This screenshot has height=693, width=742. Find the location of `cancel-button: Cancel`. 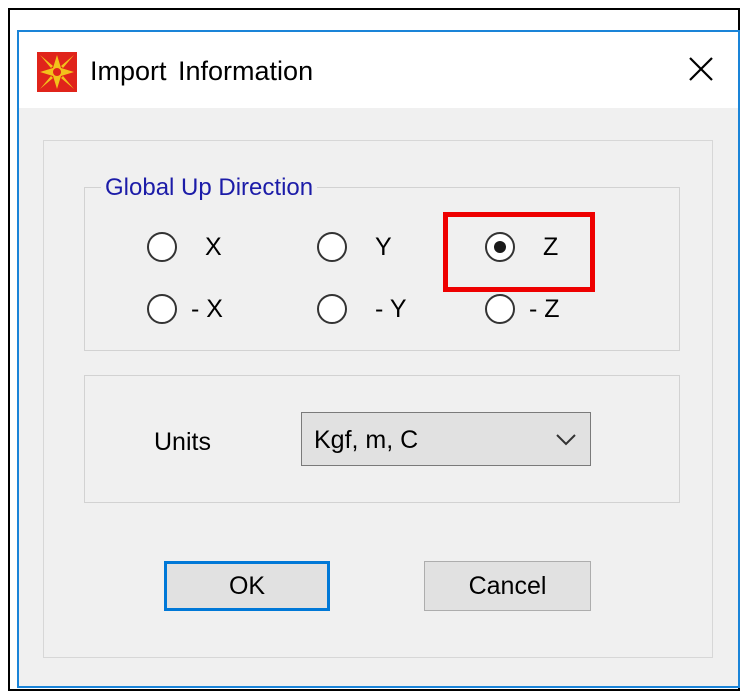

cancel-button: Cancel is located at coordinates (507, 586).